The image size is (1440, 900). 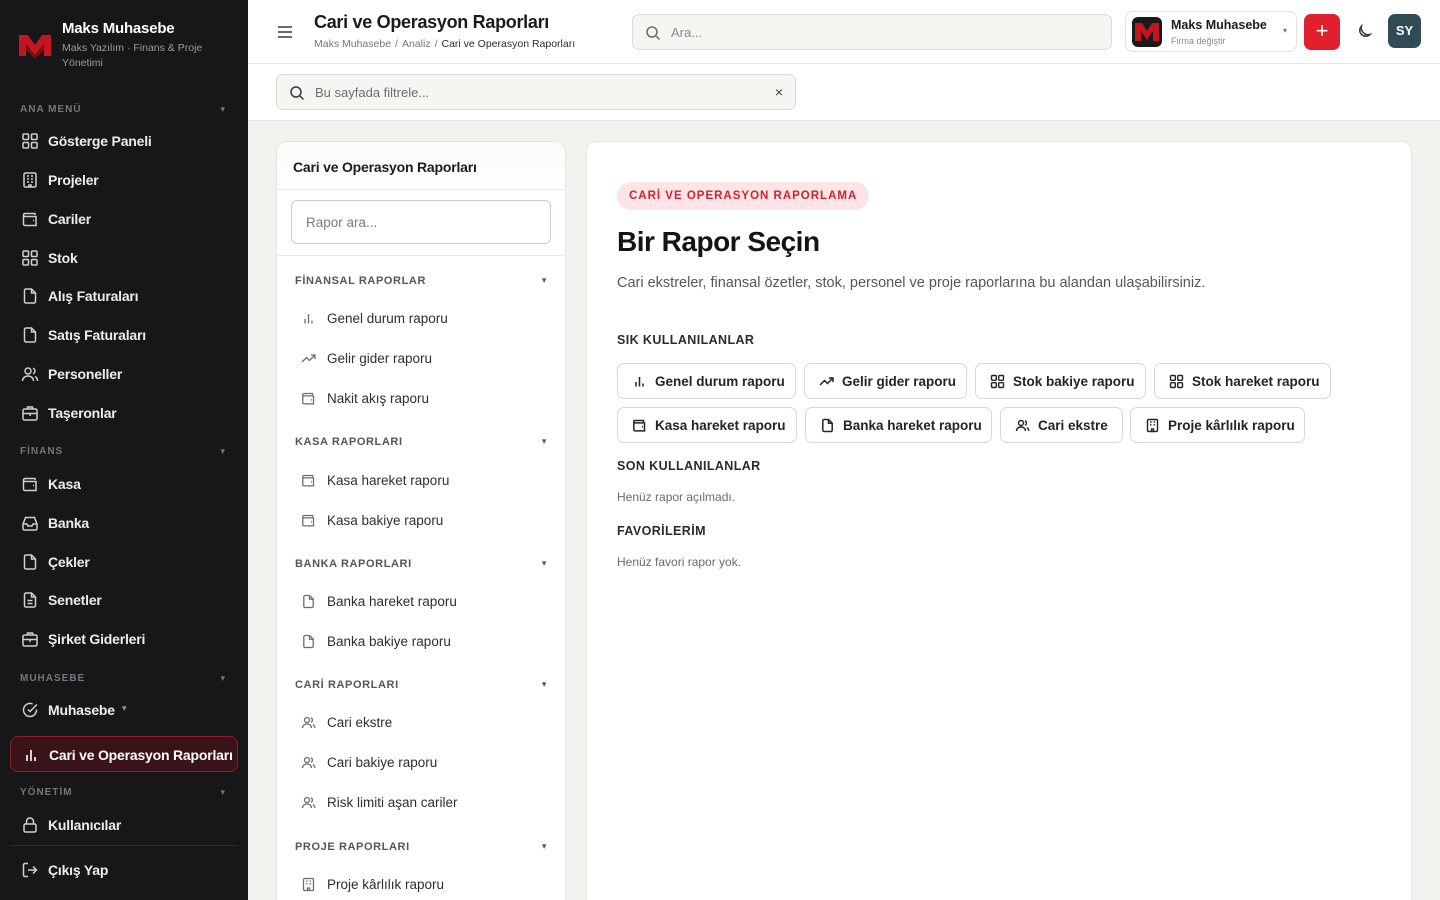 I want to click on report-item: Banka hareket raporu, so click(x=422, y=604).